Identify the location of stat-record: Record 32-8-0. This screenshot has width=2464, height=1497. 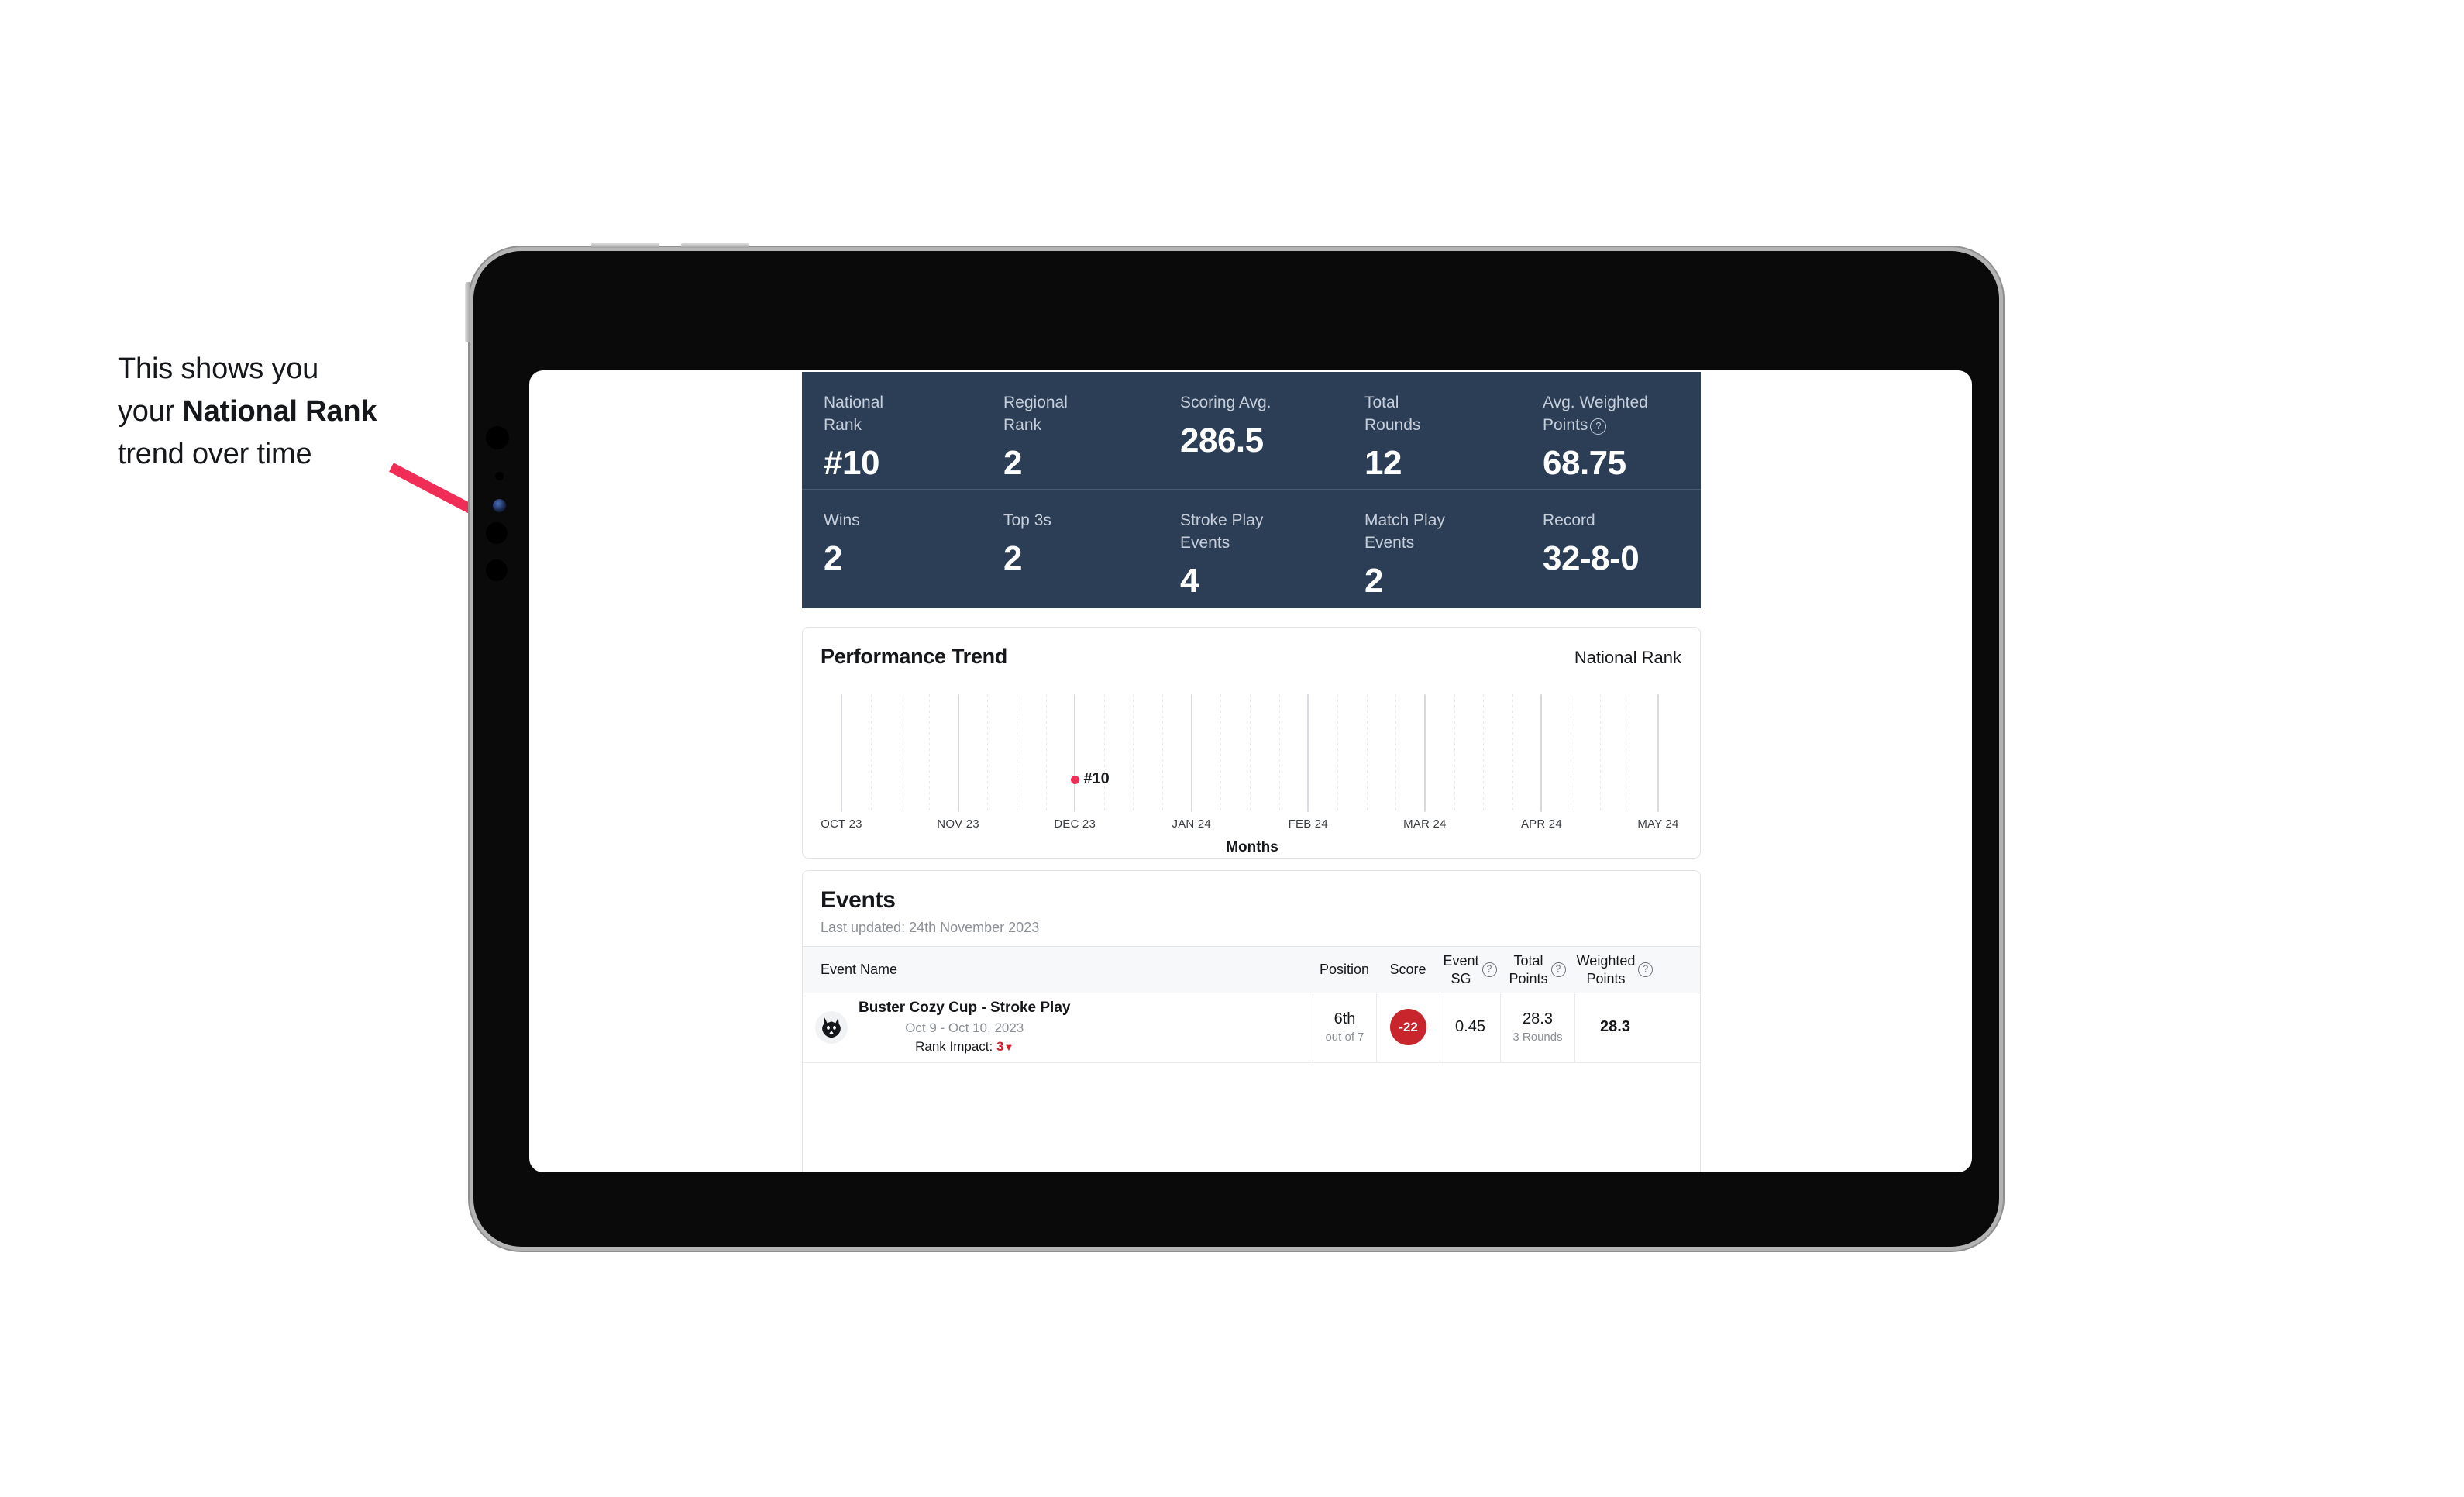
(1611, 549).